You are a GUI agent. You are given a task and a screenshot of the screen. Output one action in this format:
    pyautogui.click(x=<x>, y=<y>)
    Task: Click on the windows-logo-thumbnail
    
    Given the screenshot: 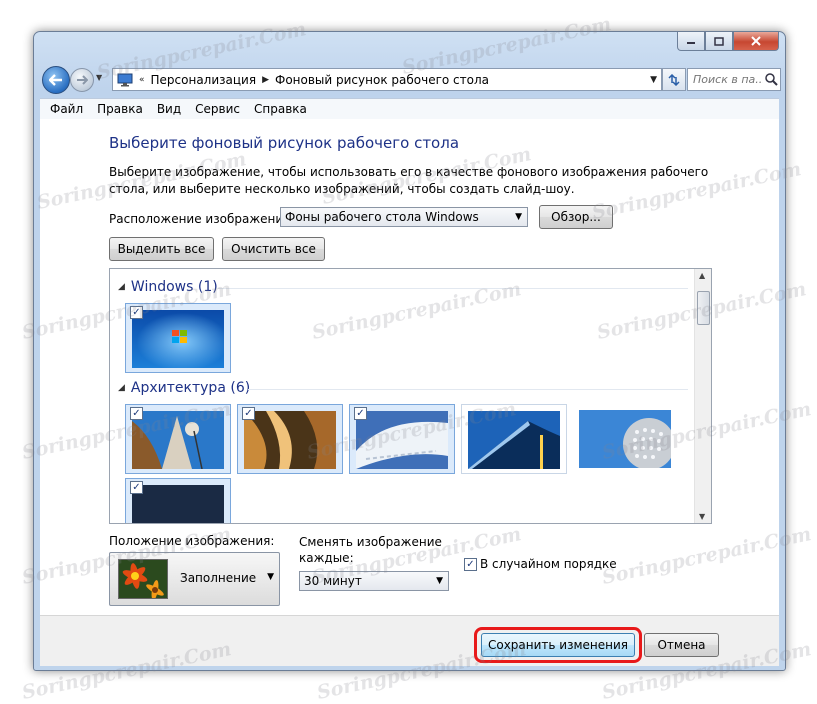 What is the action you would take?
    pyautogui.click(x=178, y=339)
    